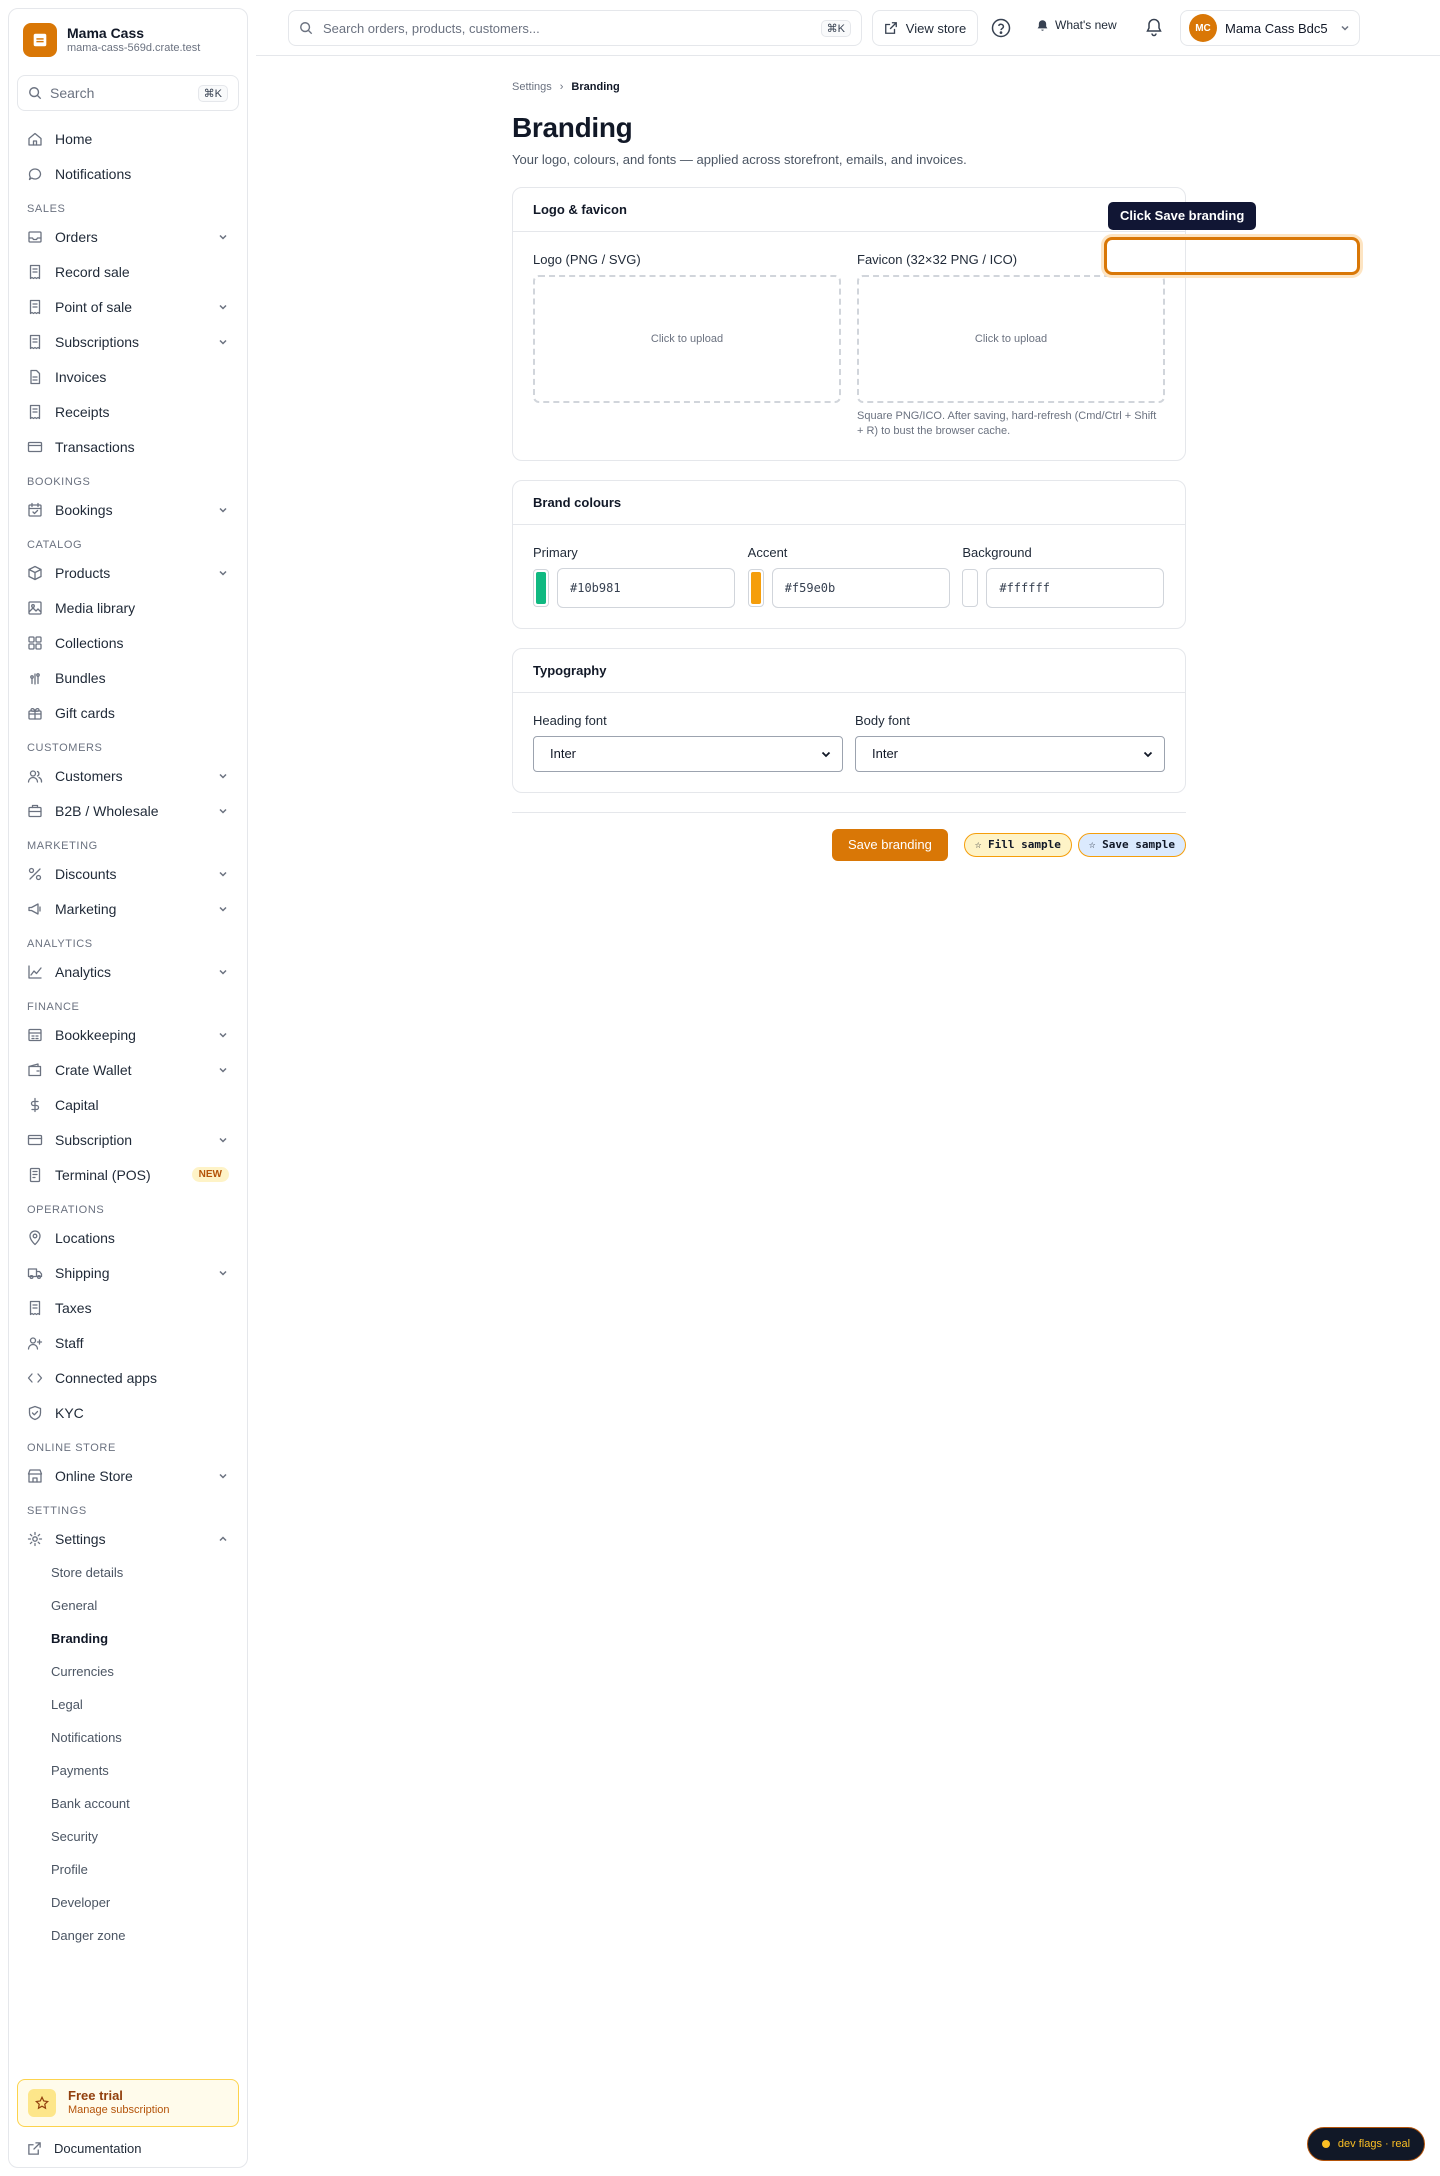 The image size is (1440, 2176). What do you see at coordinates (646, 587) in the screenshot?
I see `primary-colour-input` at bounding box center [646, 587].